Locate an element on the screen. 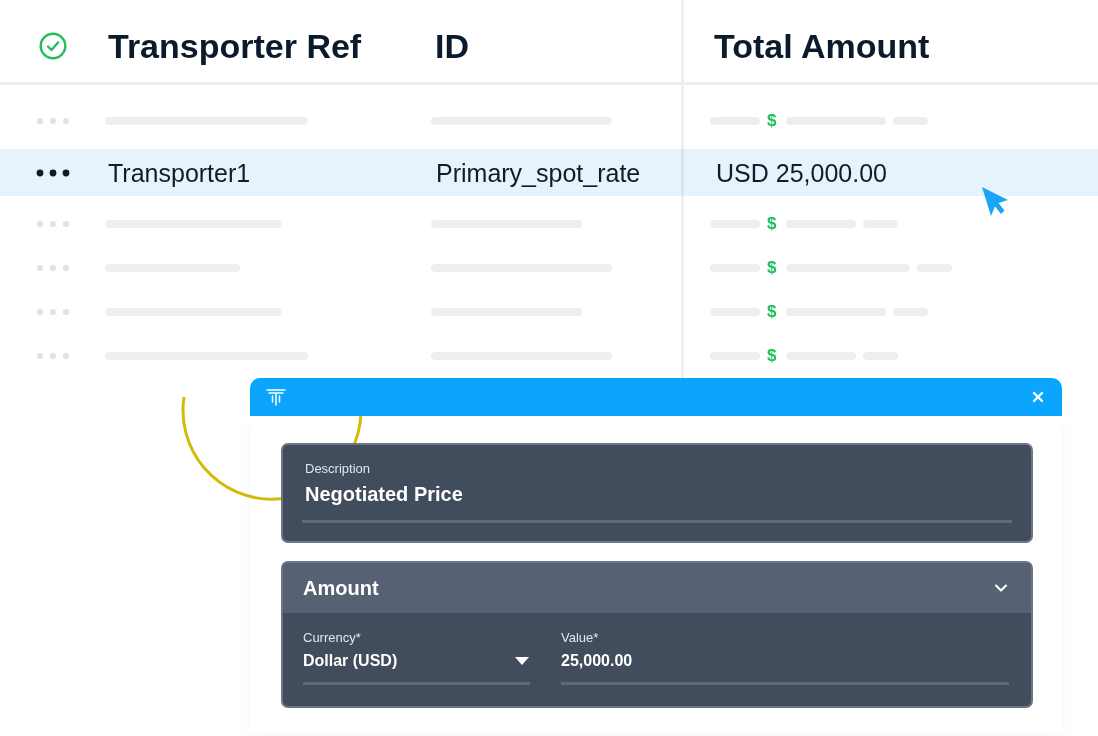 Image resolution: width=1098 pixels, height=736 pixels. table-row: Transporter1 Primary_spot_rate USD 25,000.00 is located at coordinates (549, 172).